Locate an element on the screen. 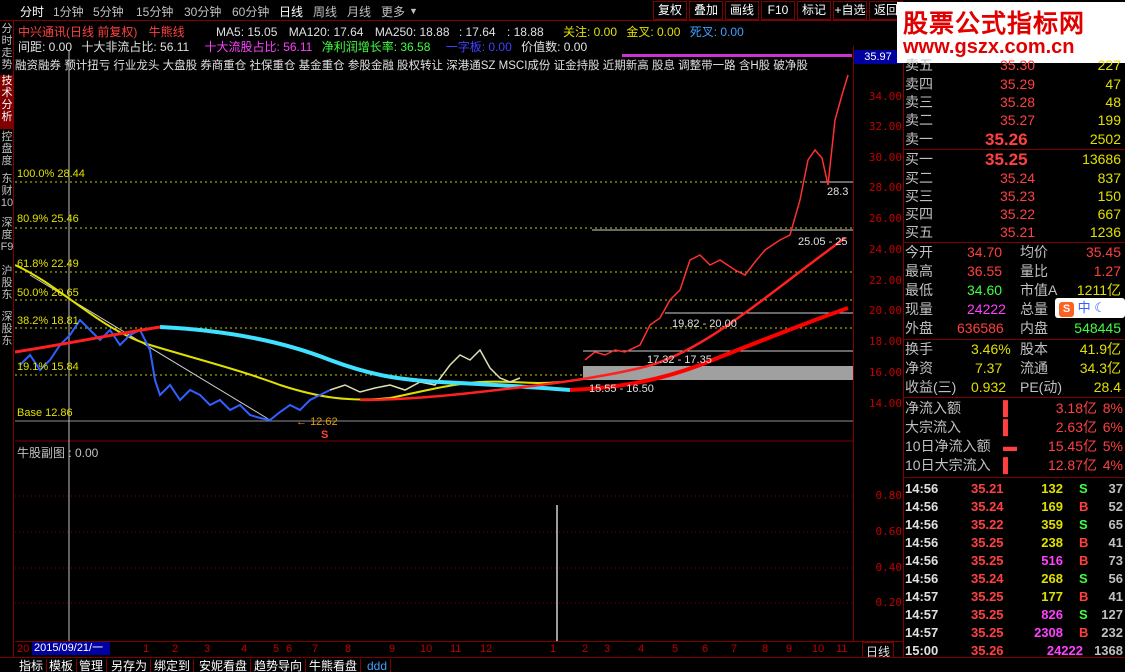 The image size is (1125, 672). left-tab-strip: 分时走势 技术分析 控盘度 东财10 深度F9 沪股东 深股东 is located at coordinates (7, 341).